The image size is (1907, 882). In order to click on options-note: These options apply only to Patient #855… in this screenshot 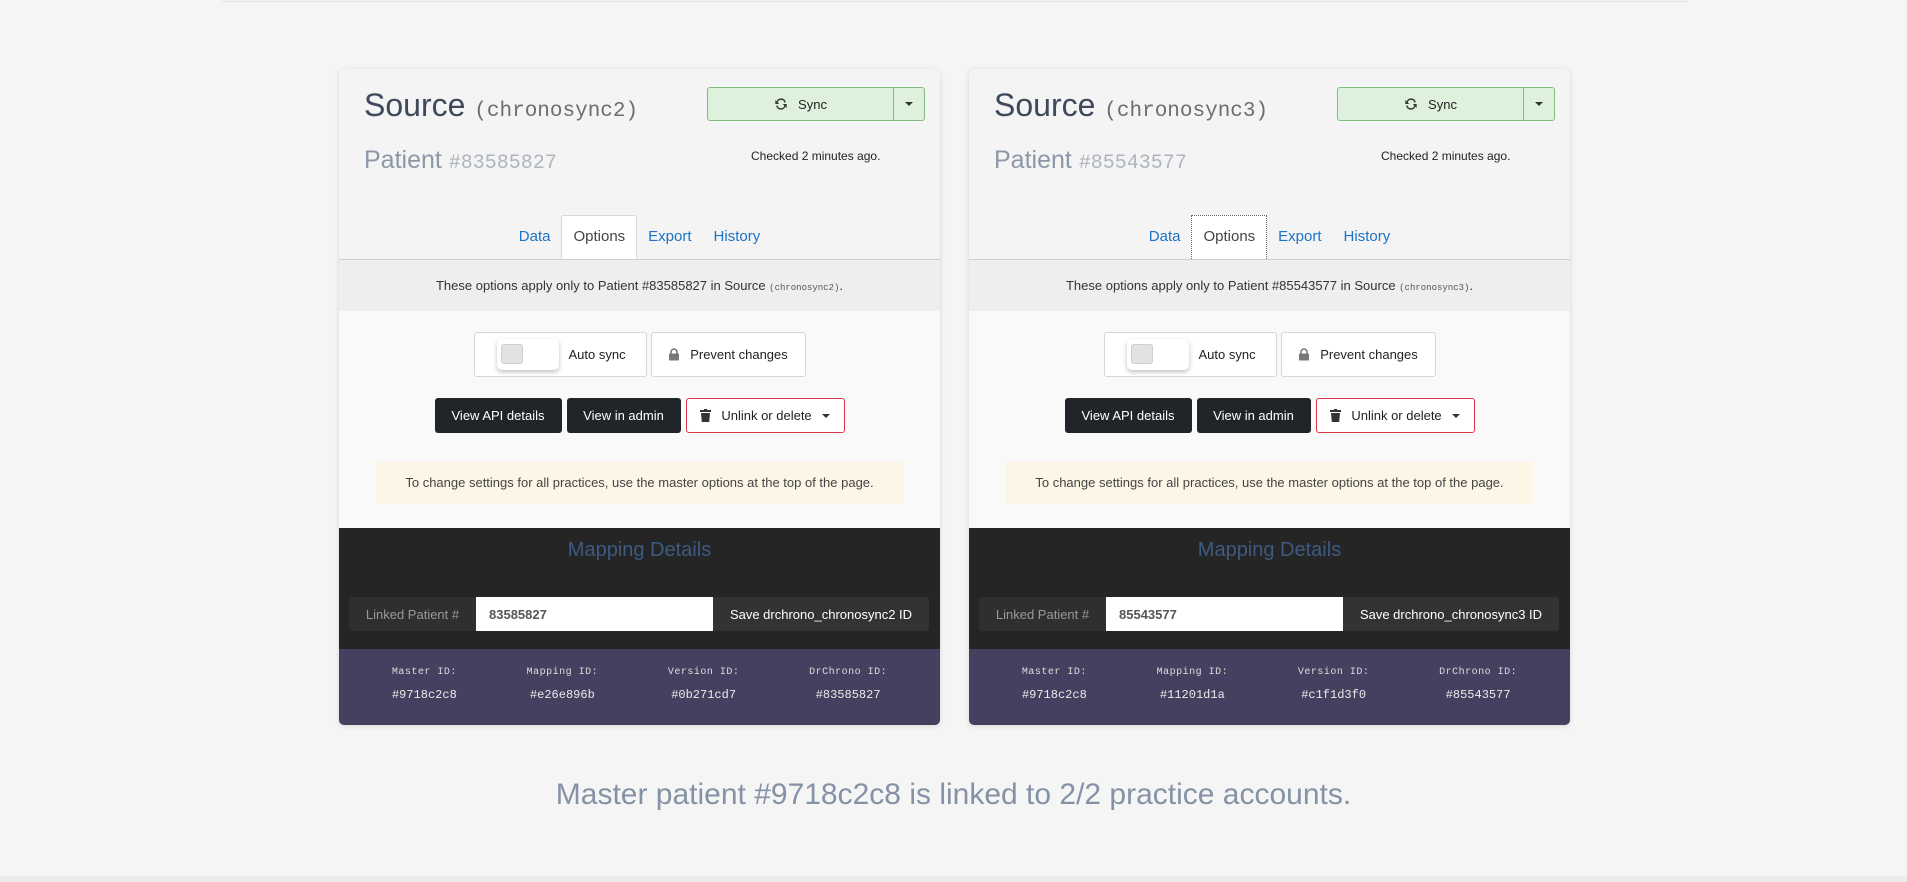, I will do `click(1269, 285)`.